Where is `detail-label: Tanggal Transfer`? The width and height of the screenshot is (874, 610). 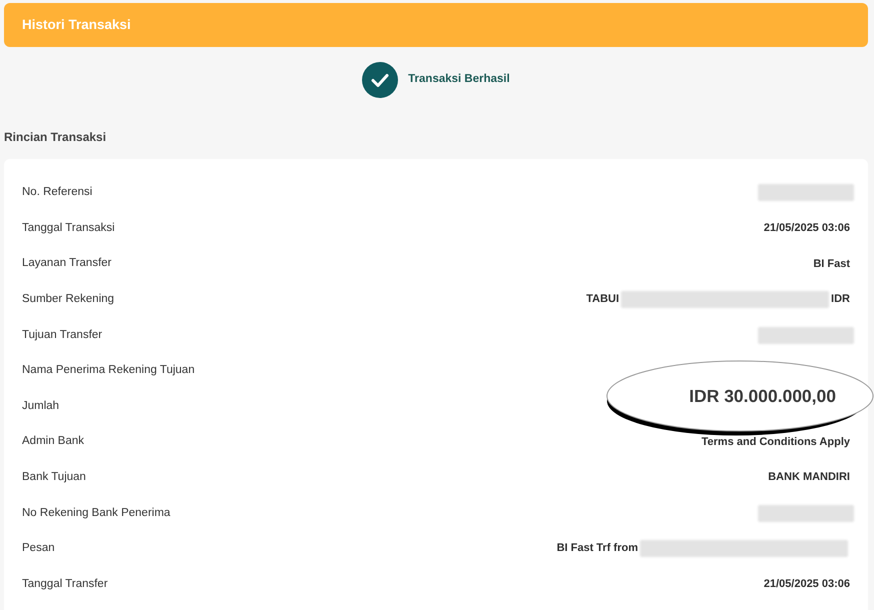 detail-label: Tanggal Transfer is located at coordinates (65, 584).